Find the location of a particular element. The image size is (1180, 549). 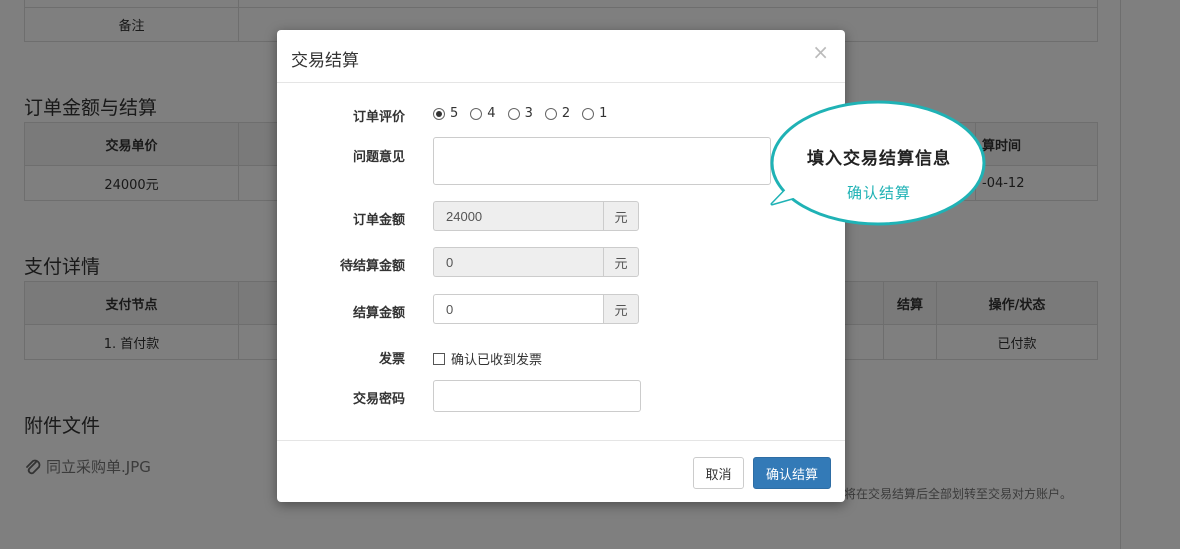

rating-option-1: 1 is located at coordinates (594, 113).